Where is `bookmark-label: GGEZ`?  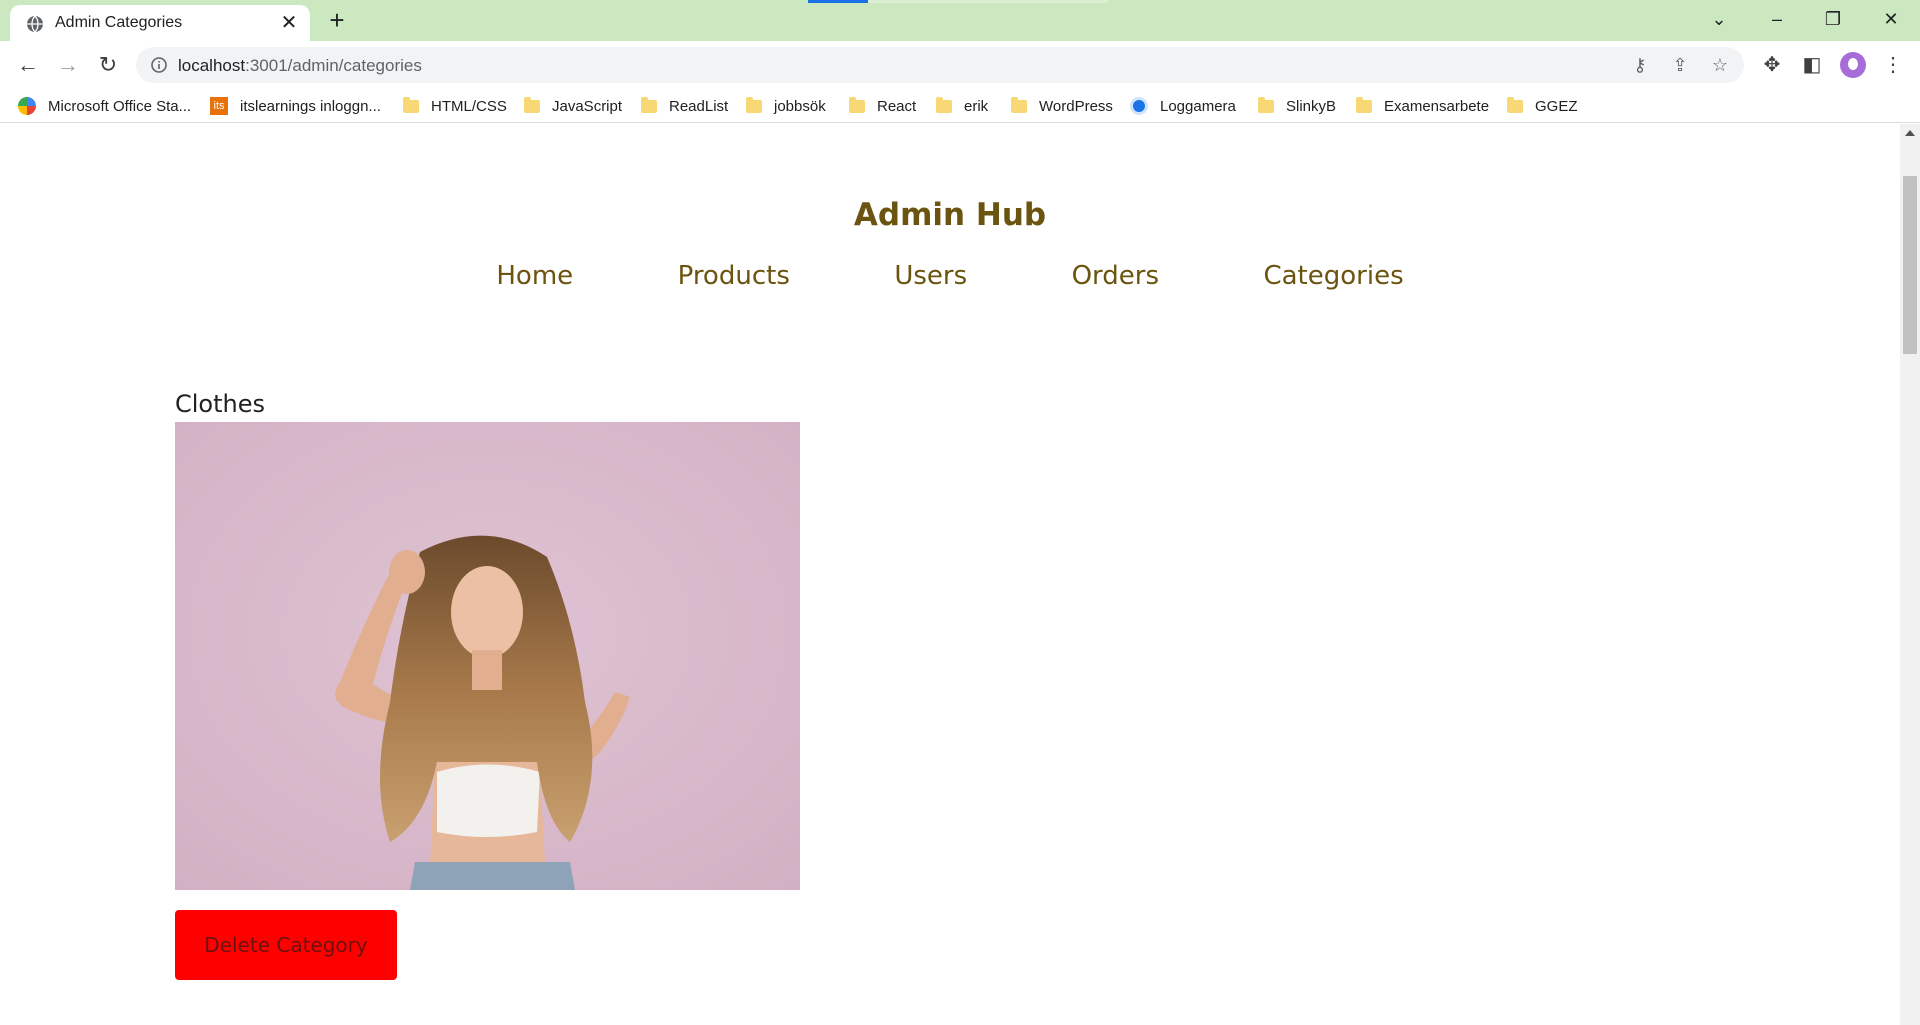 bookmark-label: GGEZ is located at coordinates (1556, 106).